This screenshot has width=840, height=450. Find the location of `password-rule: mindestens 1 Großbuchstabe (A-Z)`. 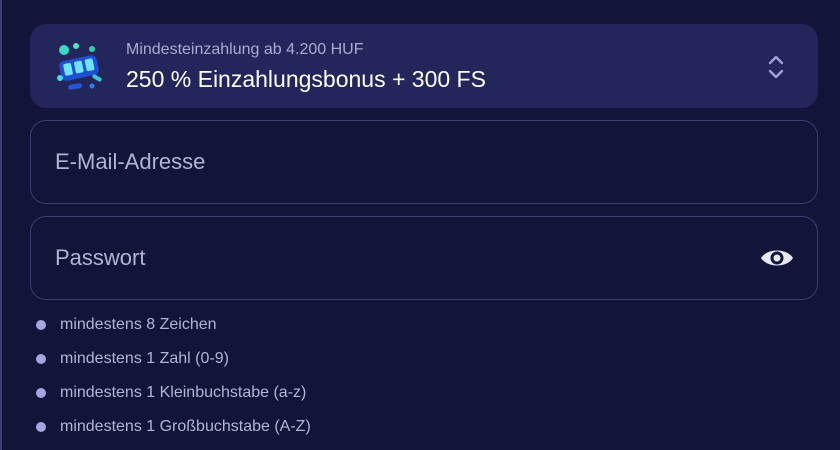

password-rule: mindestens 1 Großbuchstabe (A-Z) is located at coordinates (173, 433).